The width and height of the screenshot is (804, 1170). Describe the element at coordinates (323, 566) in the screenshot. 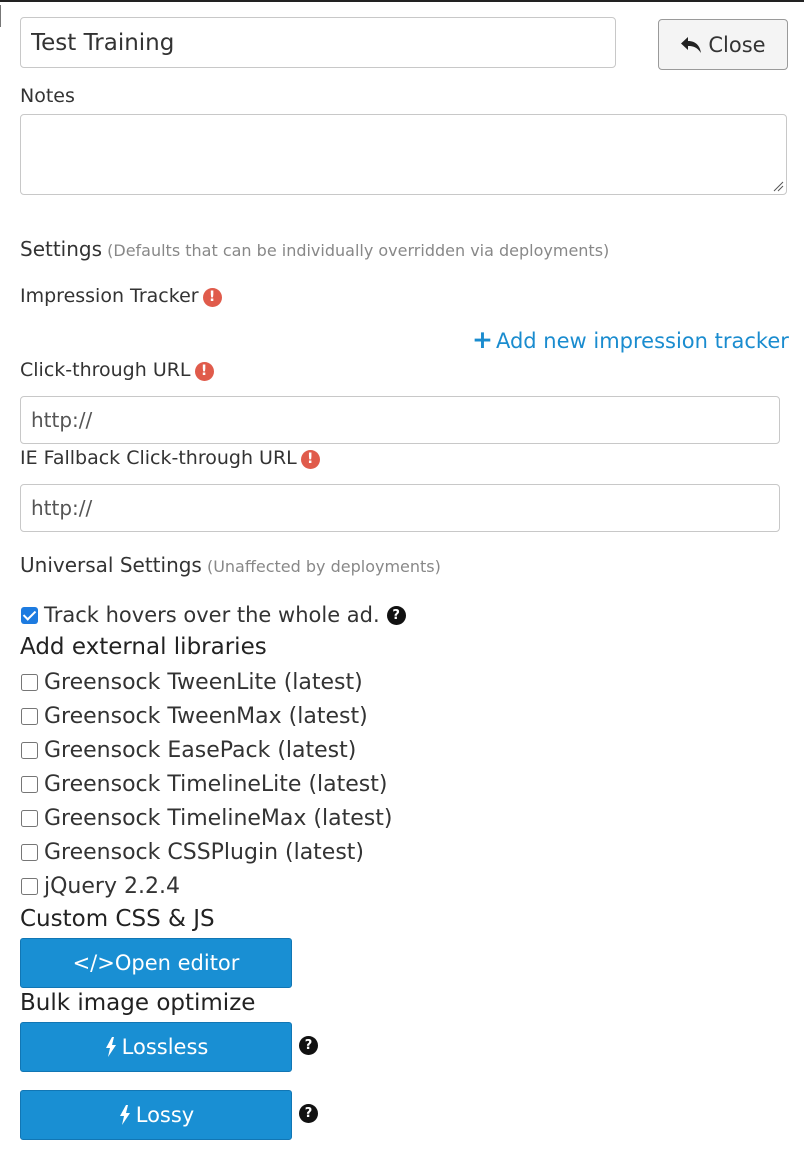

I see `universal-settings-subtitle: (Unaffected by deployments)` at that location.